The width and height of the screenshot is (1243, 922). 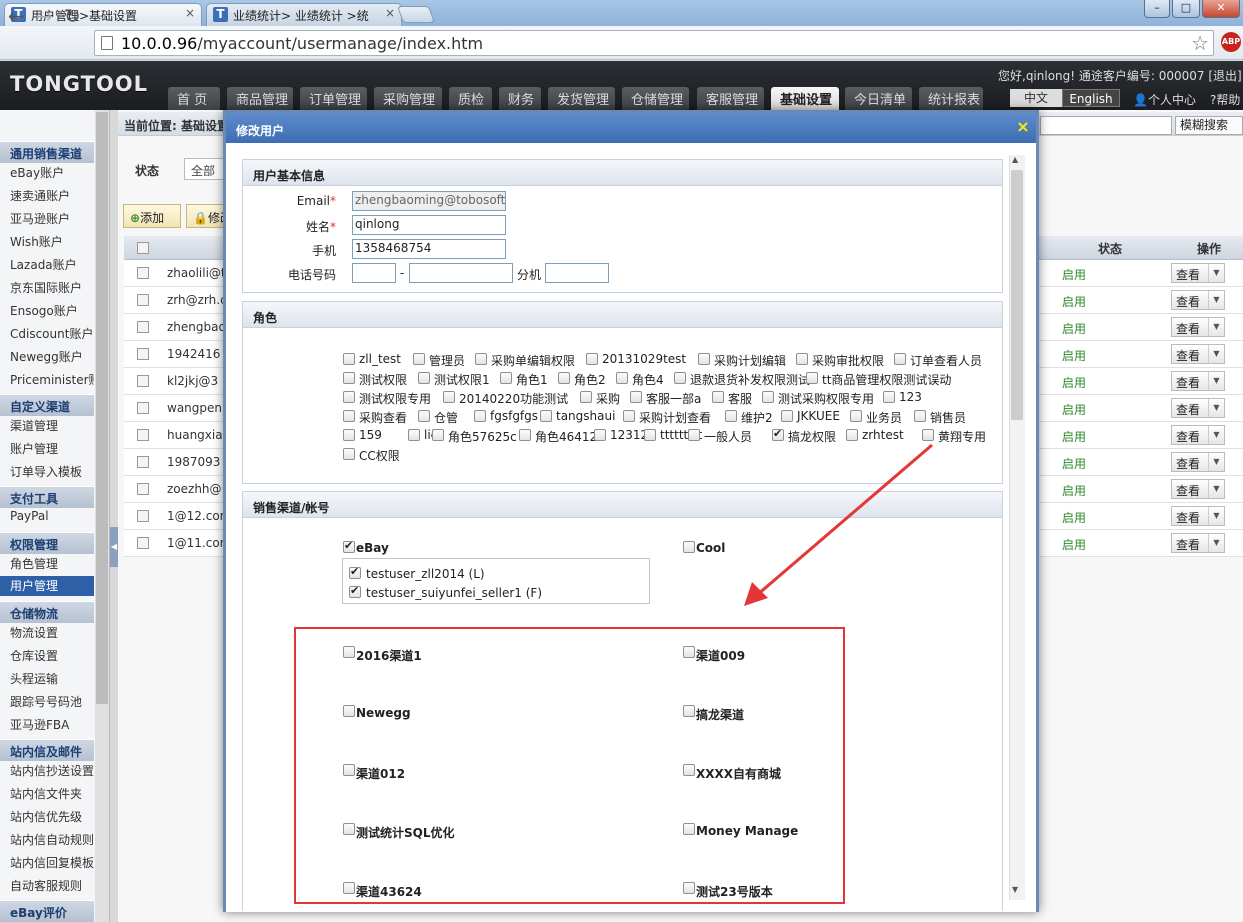 What do you see at coordinates (1164, 99) in the screenshot?
I see `personal-center-link: 👤个人中心` at bounding box center [1164, 99].